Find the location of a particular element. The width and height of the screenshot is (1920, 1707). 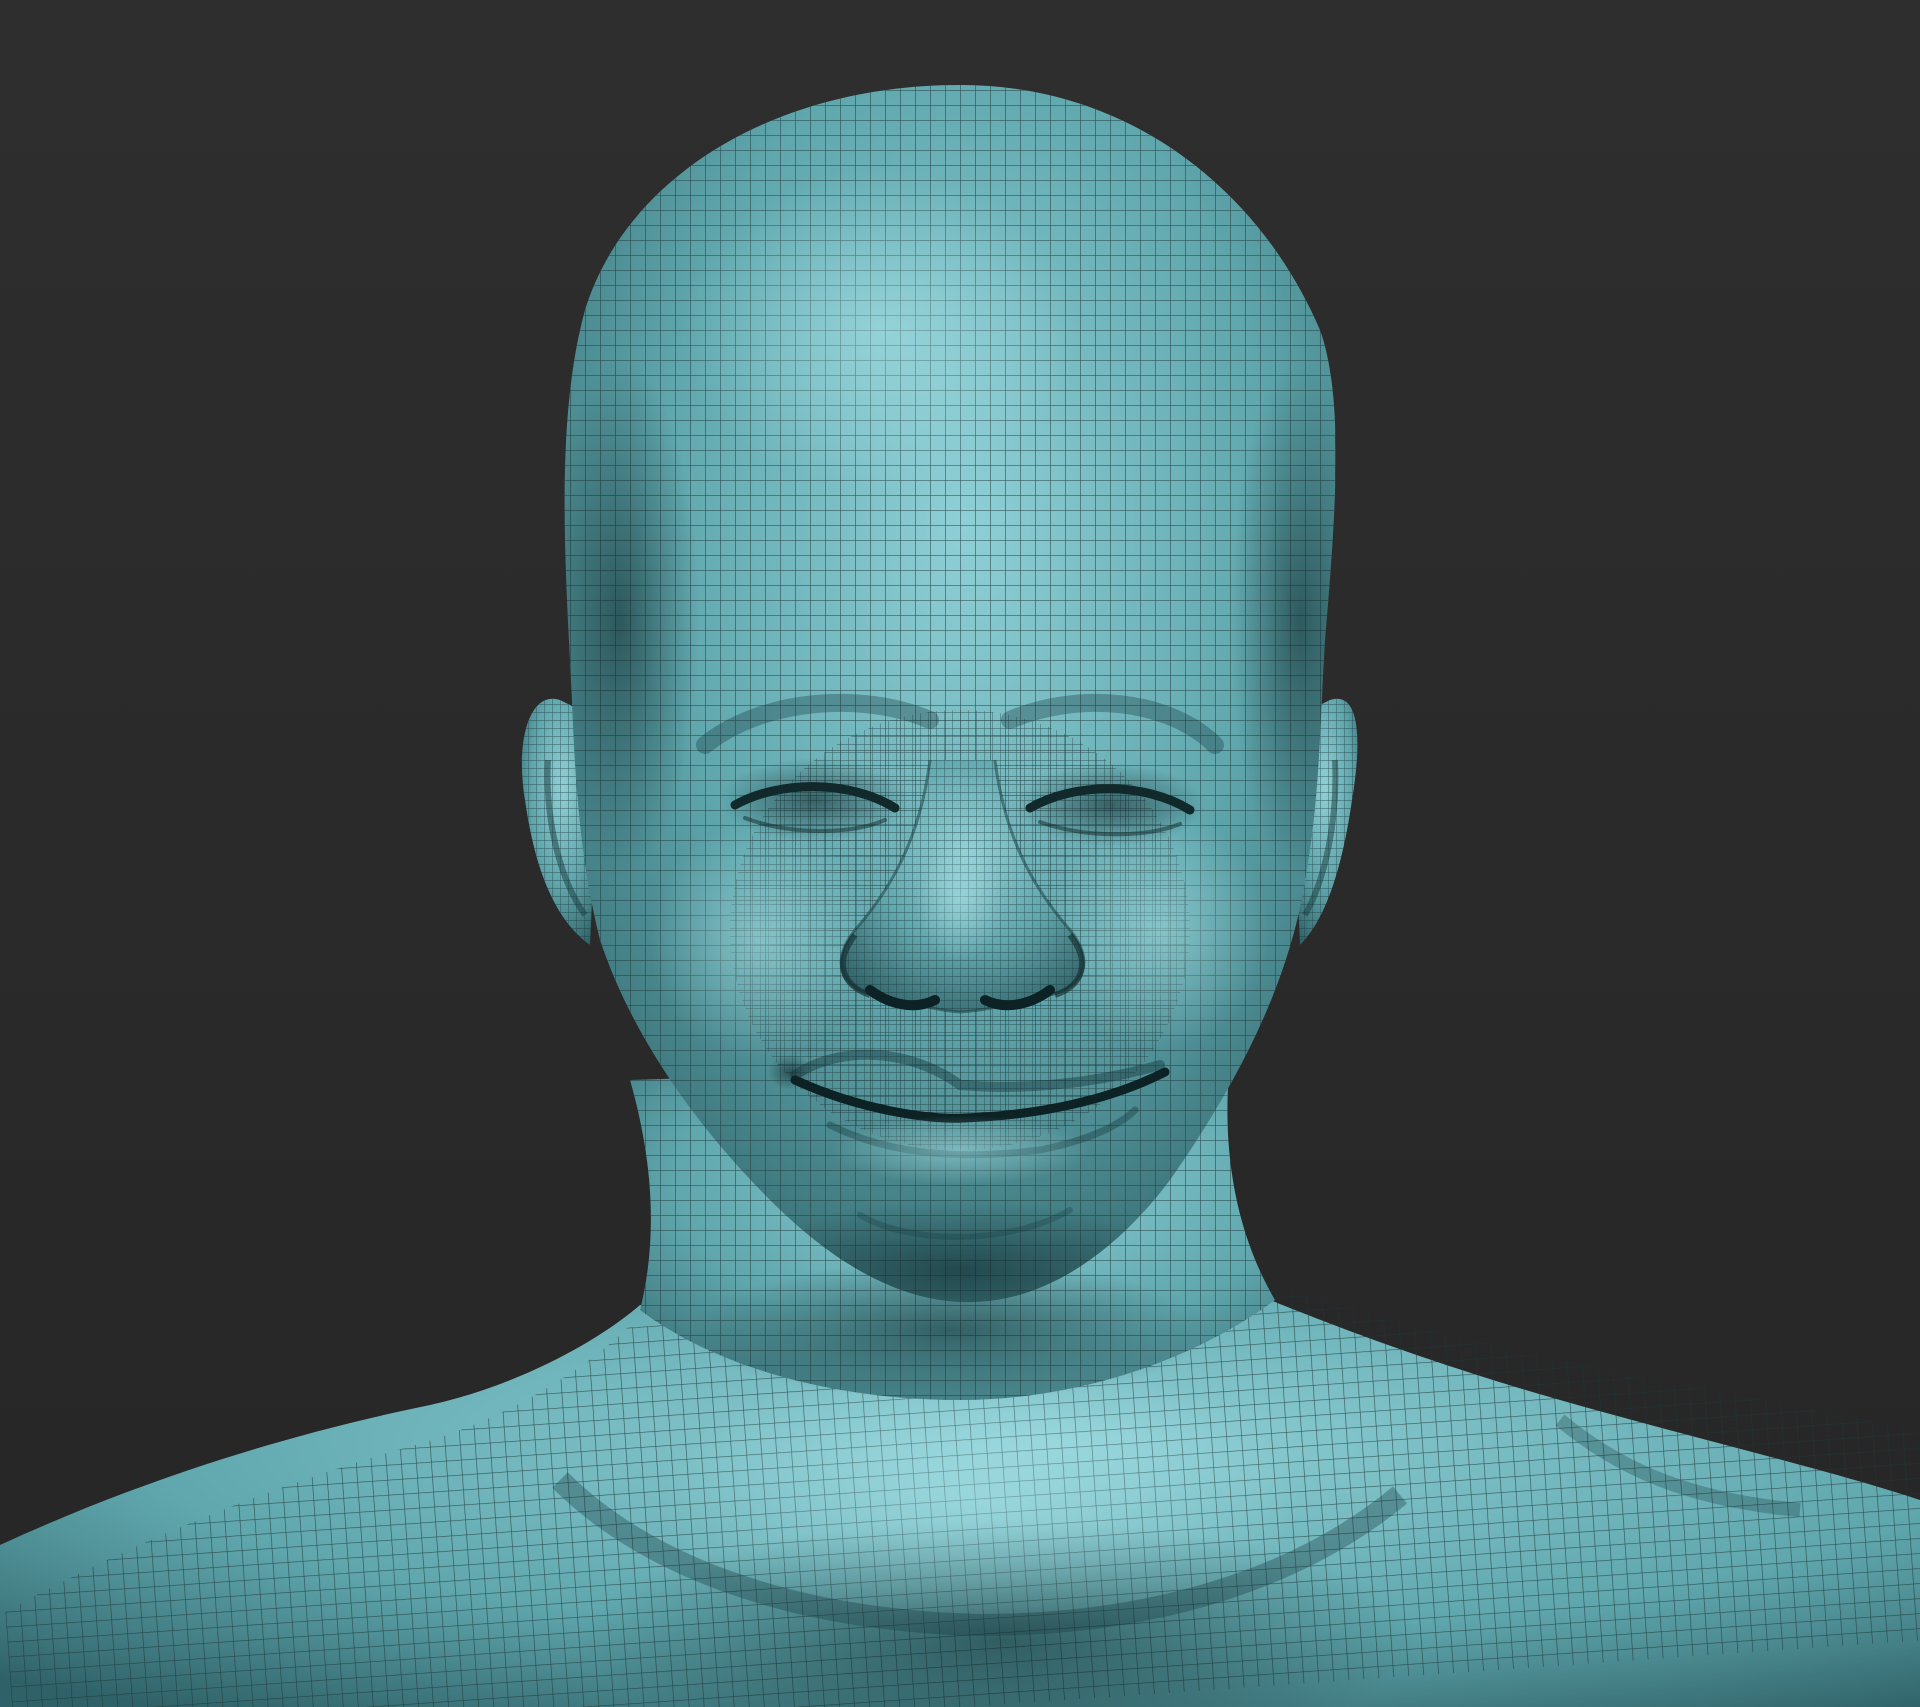

left-eye-closed is located at coordinates (815, 800).